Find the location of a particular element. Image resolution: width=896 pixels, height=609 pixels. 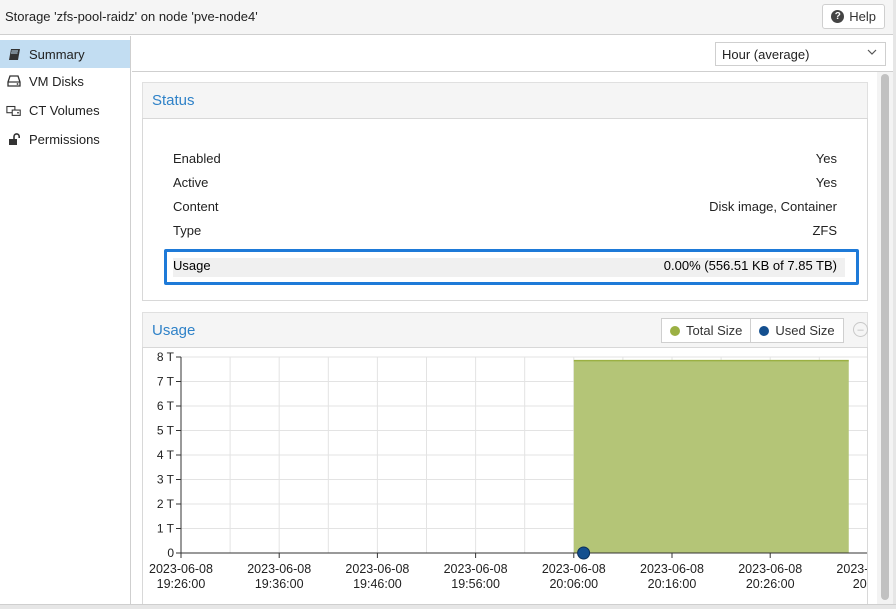

question-icon: ? is located at coordinates (838, 16).